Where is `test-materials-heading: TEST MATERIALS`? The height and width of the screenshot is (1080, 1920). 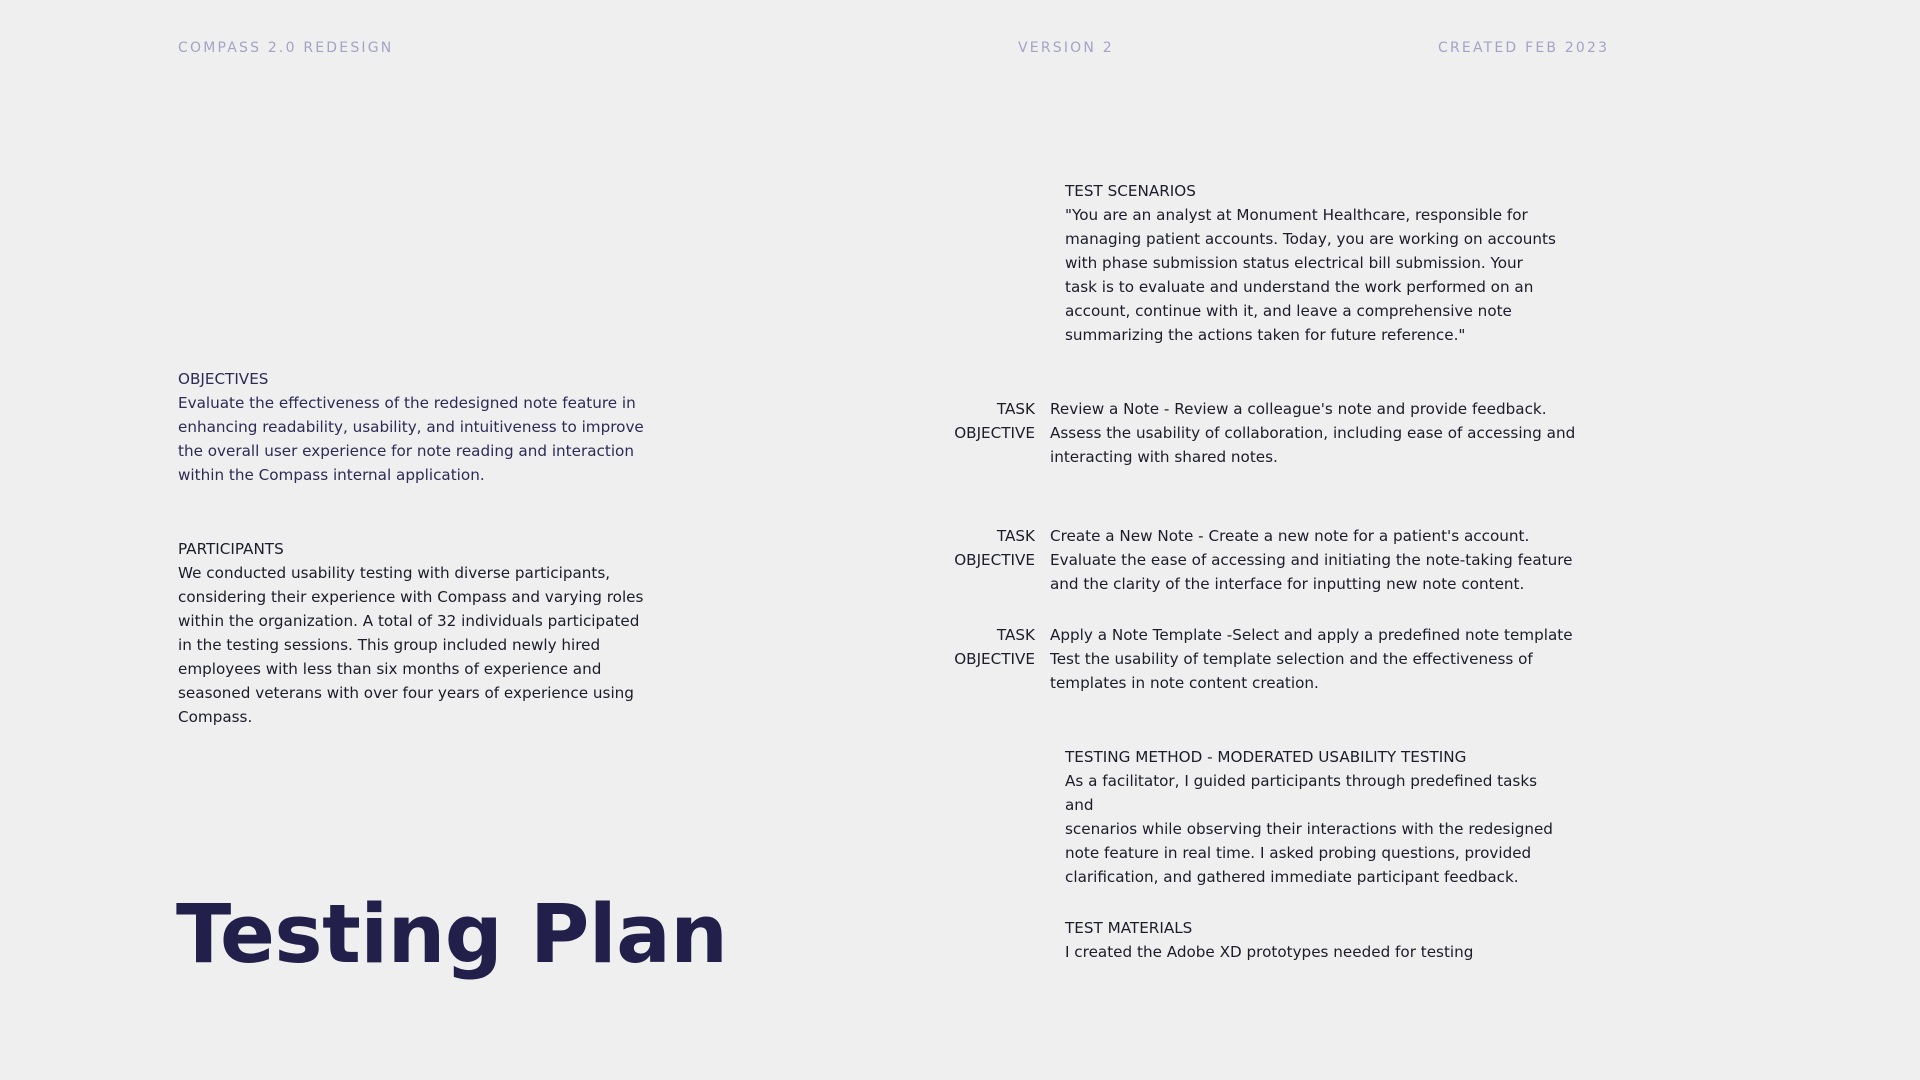 test-materials-heading: TEST MATERIALS is located at coordinates (1129, 928).